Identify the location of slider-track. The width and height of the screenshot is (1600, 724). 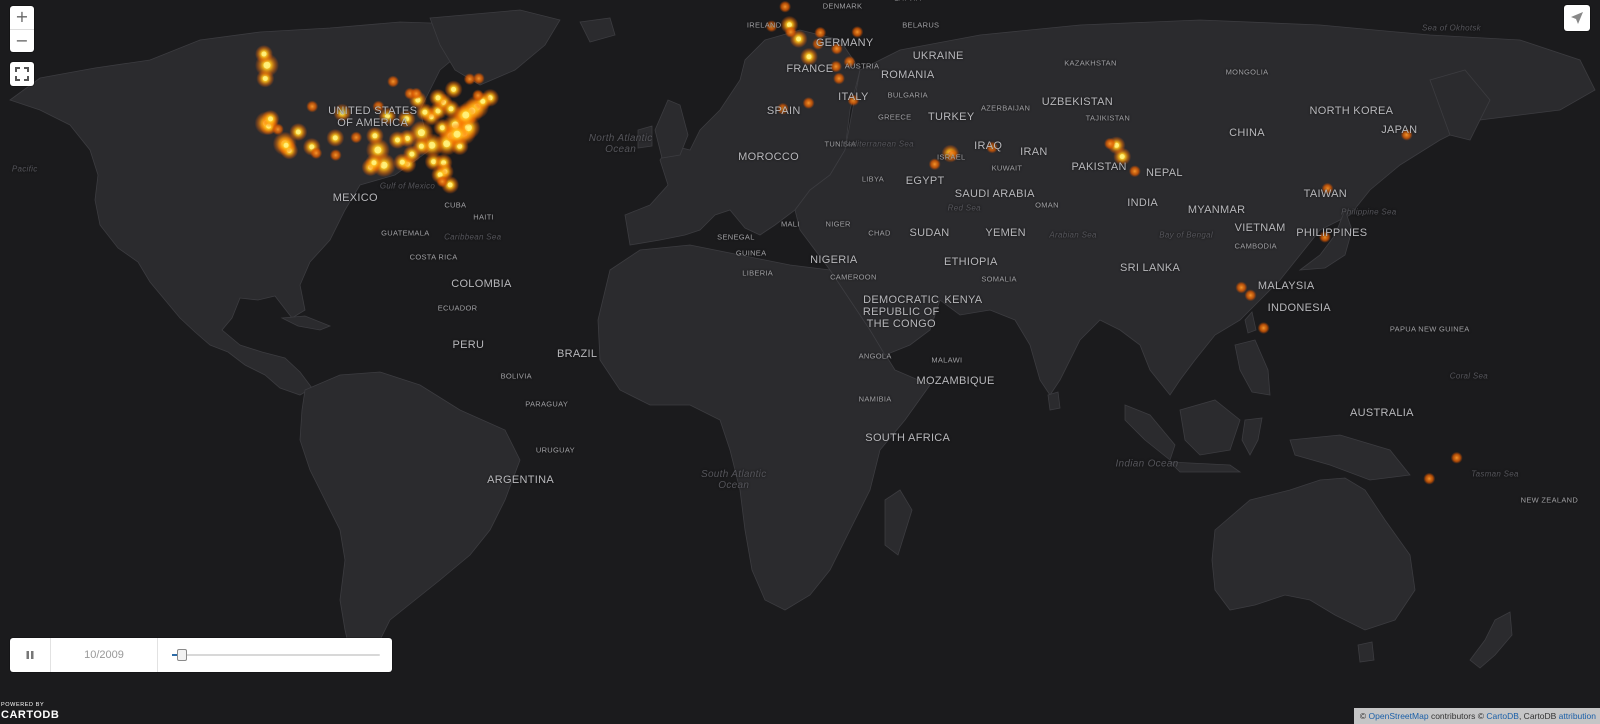
(276, 655).